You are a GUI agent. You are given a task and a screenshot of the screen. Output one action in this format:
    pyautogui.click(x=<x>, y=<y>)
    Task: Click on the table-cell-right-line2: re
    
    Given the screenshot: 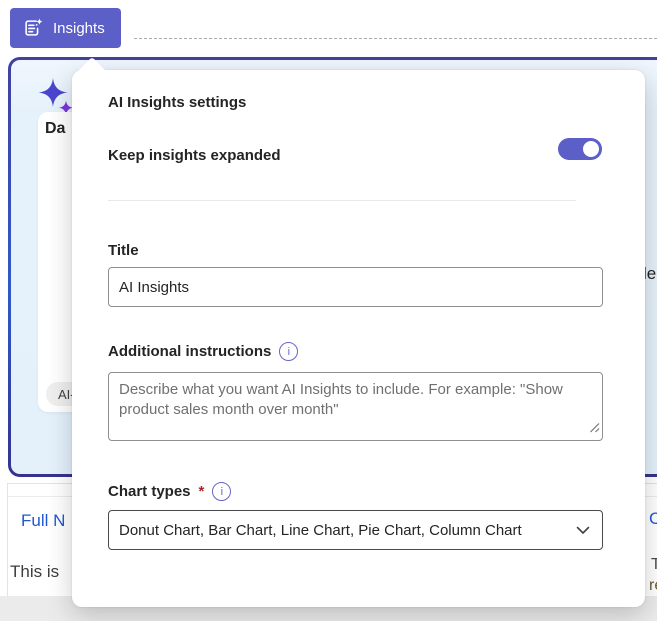 What is the action you would take?
    pyautogui.click(x=653, y=585)
    